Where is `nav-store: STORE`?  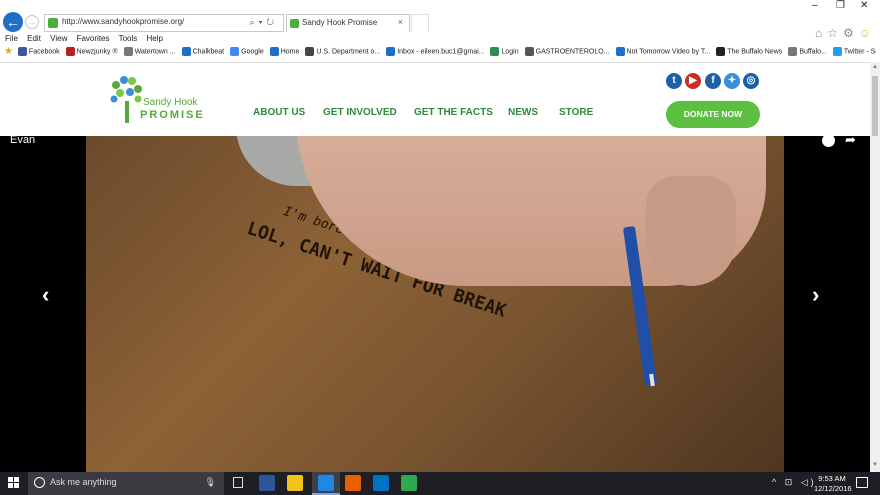
nav-store: STORE is located at coordinates (576, 112).